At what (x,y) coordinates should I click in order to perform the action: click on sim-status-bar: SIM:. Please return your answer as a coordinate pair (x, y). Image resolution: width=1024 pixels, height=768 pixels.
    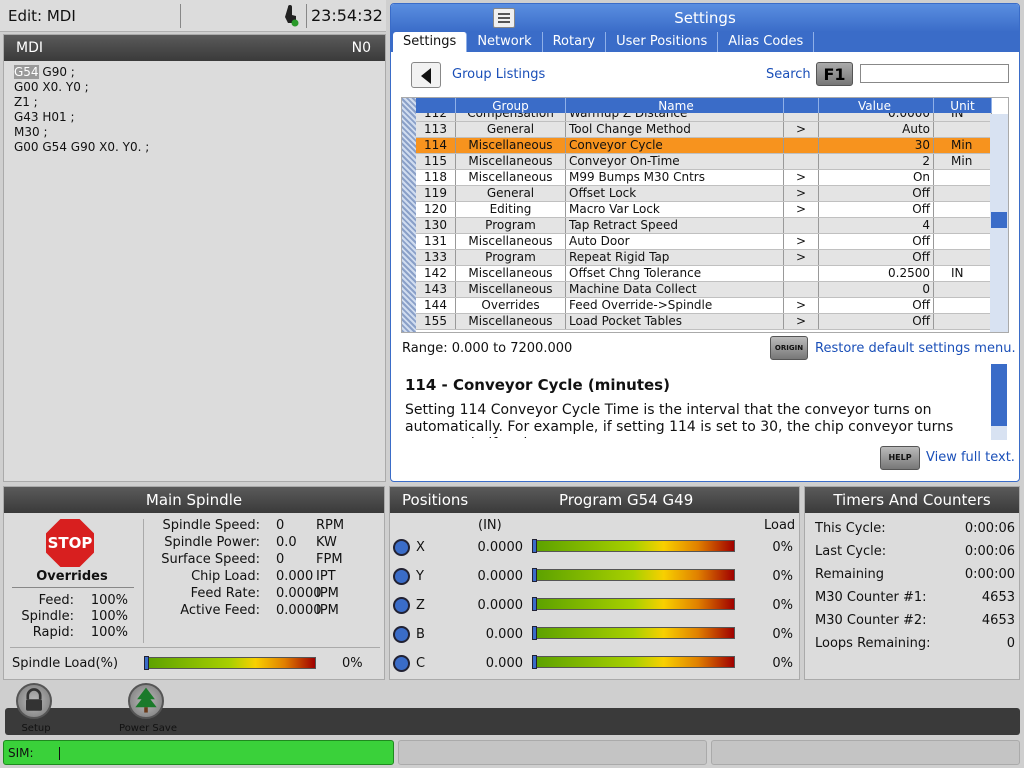
    Looking at the image, I should click on (198, 752).